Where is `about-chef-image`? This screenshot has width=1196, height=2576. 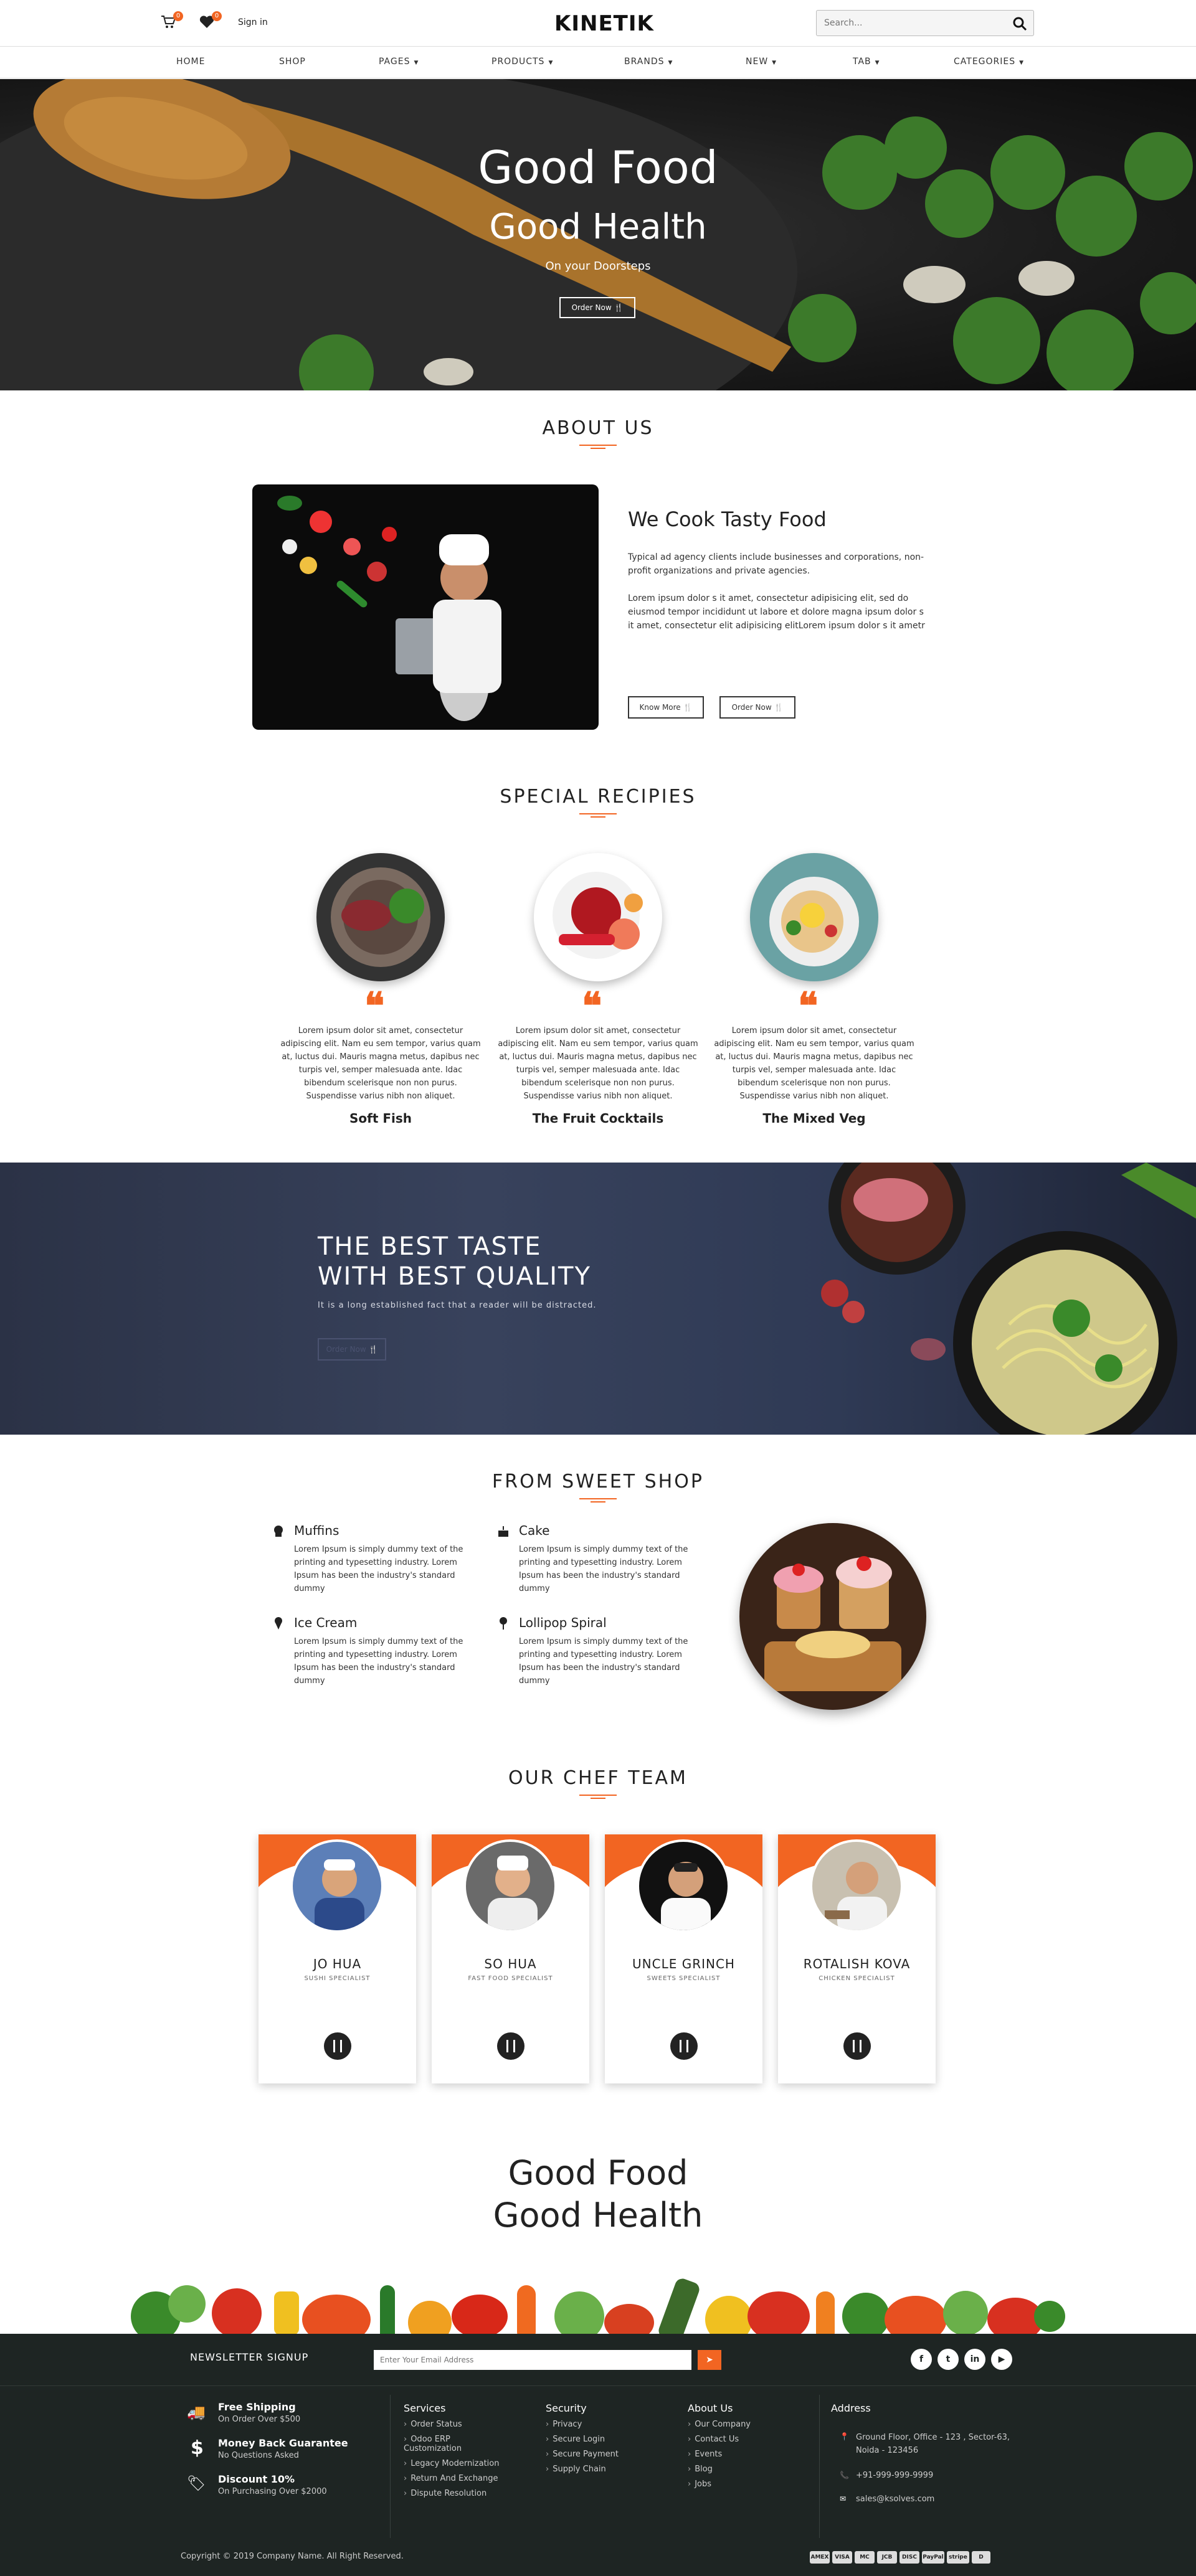
about-chef-image is located at coordinates (425, 607).